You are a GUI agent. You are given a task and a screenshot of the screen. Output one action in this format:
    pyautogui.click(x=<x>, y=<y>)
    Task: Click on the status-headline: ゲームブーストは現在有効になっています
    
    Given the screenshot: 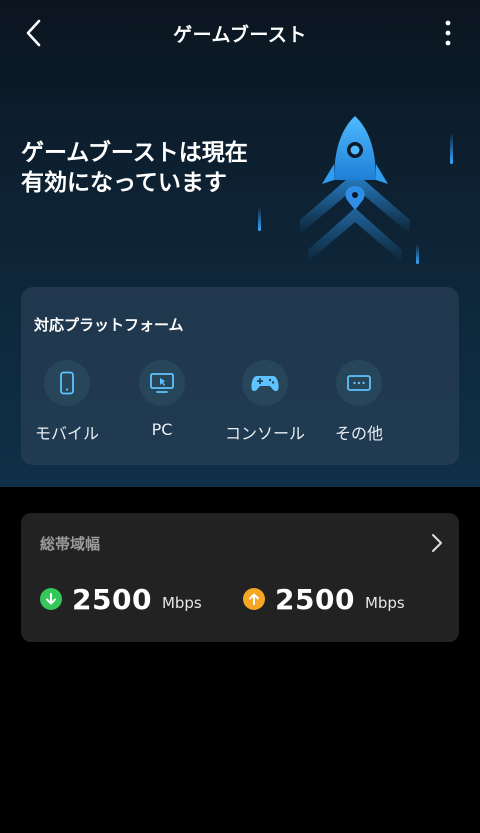 What is the action you would take?
    pyautogui.click(x=134, y=168)
    